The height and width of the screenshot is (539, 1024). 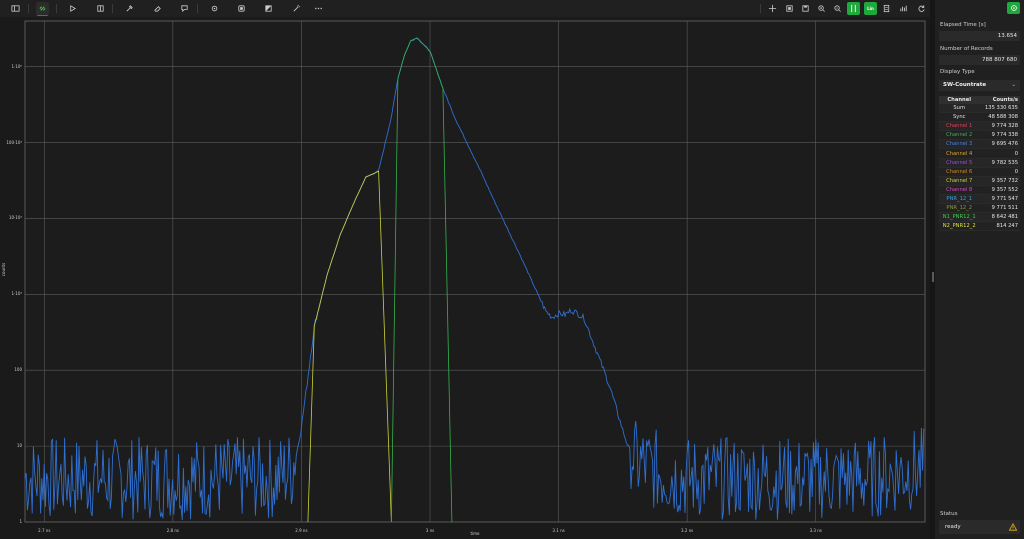 What do you see at coordinates (965, 85) in the screenshot?
I see `display-type-value: SW-Countrate` at bounding box center [965, 85].